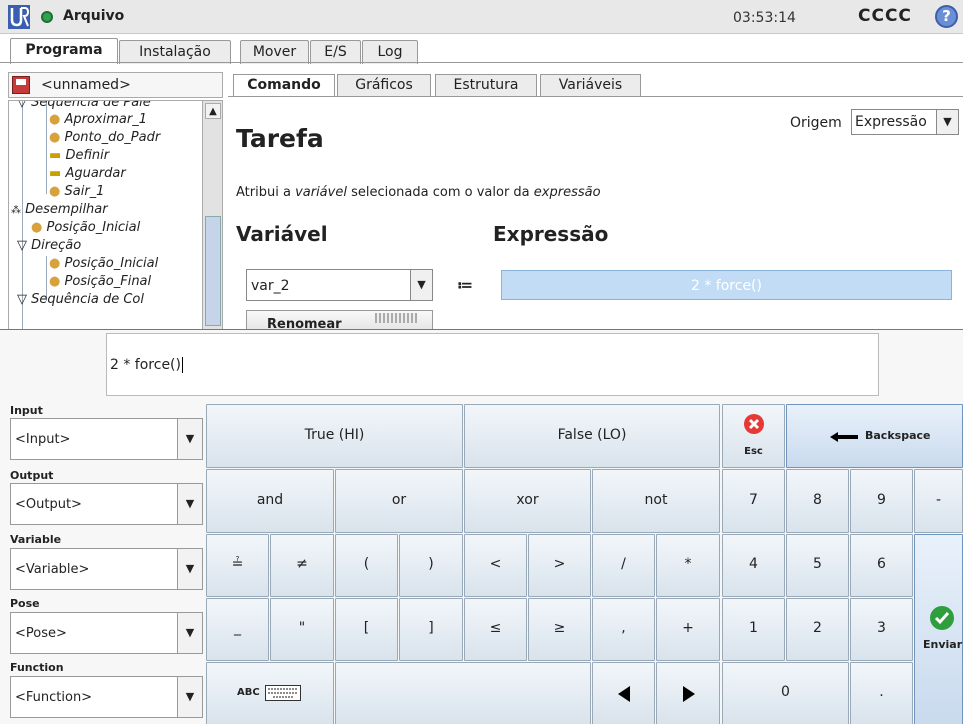 Image resolution: width=963 pixels, height=724 pixels. I want to click on less-equal-key: ≤, so click(495, 629).